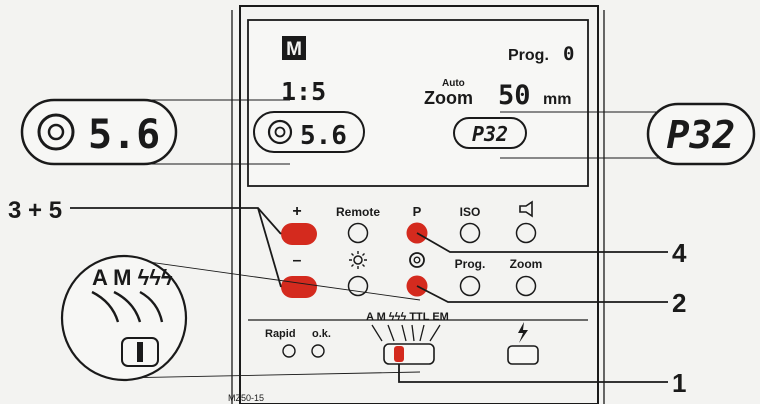 The image size is (760, 404). What do you see at coordinates (176, 221) in the screenshot?
I see `callout-3-5-line` at bounding box center [176, 221].